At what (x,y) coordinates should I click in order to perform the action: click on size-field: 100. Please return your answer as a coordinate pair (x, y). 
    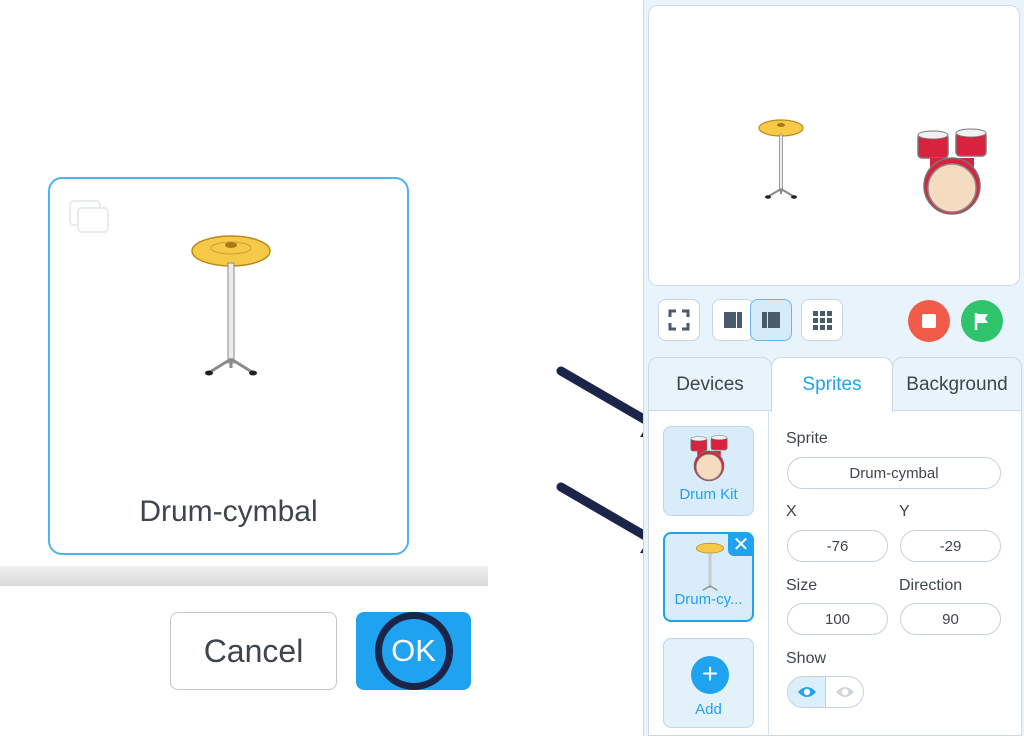
    Looking at the image, I should click on (837, 619).